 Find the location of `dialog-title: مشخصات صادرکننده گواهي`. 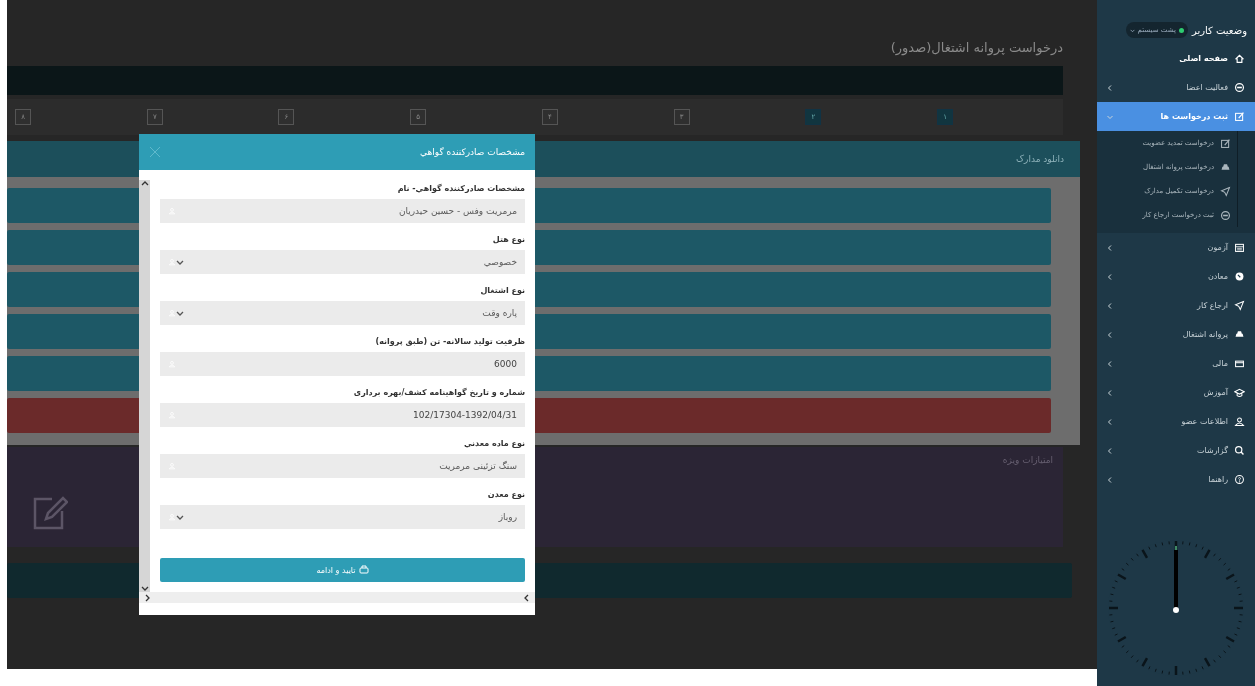

dialog-title: مشخصات صادرکننده گواهي is located at coordinates (472, 152).